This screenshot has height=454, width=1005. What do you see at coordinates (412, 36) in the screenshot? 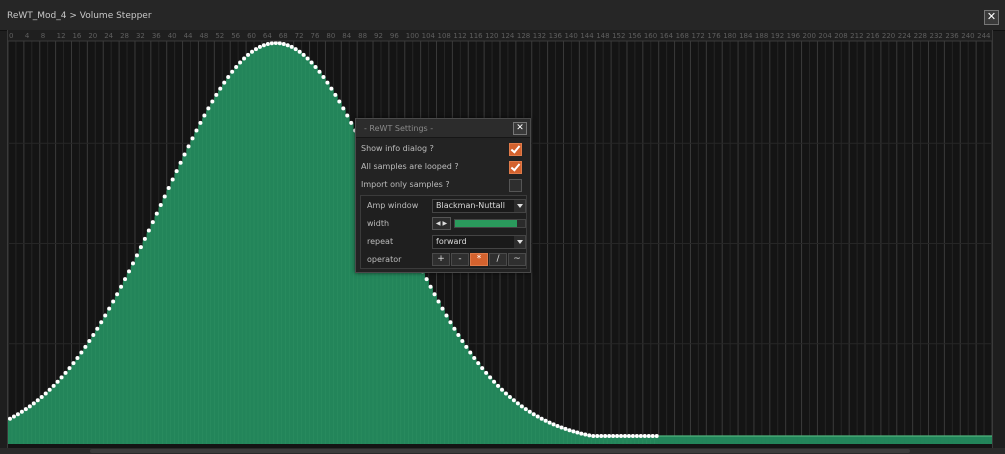
I see `ruler-tick-label: 100` at bounding box center [412, 36].